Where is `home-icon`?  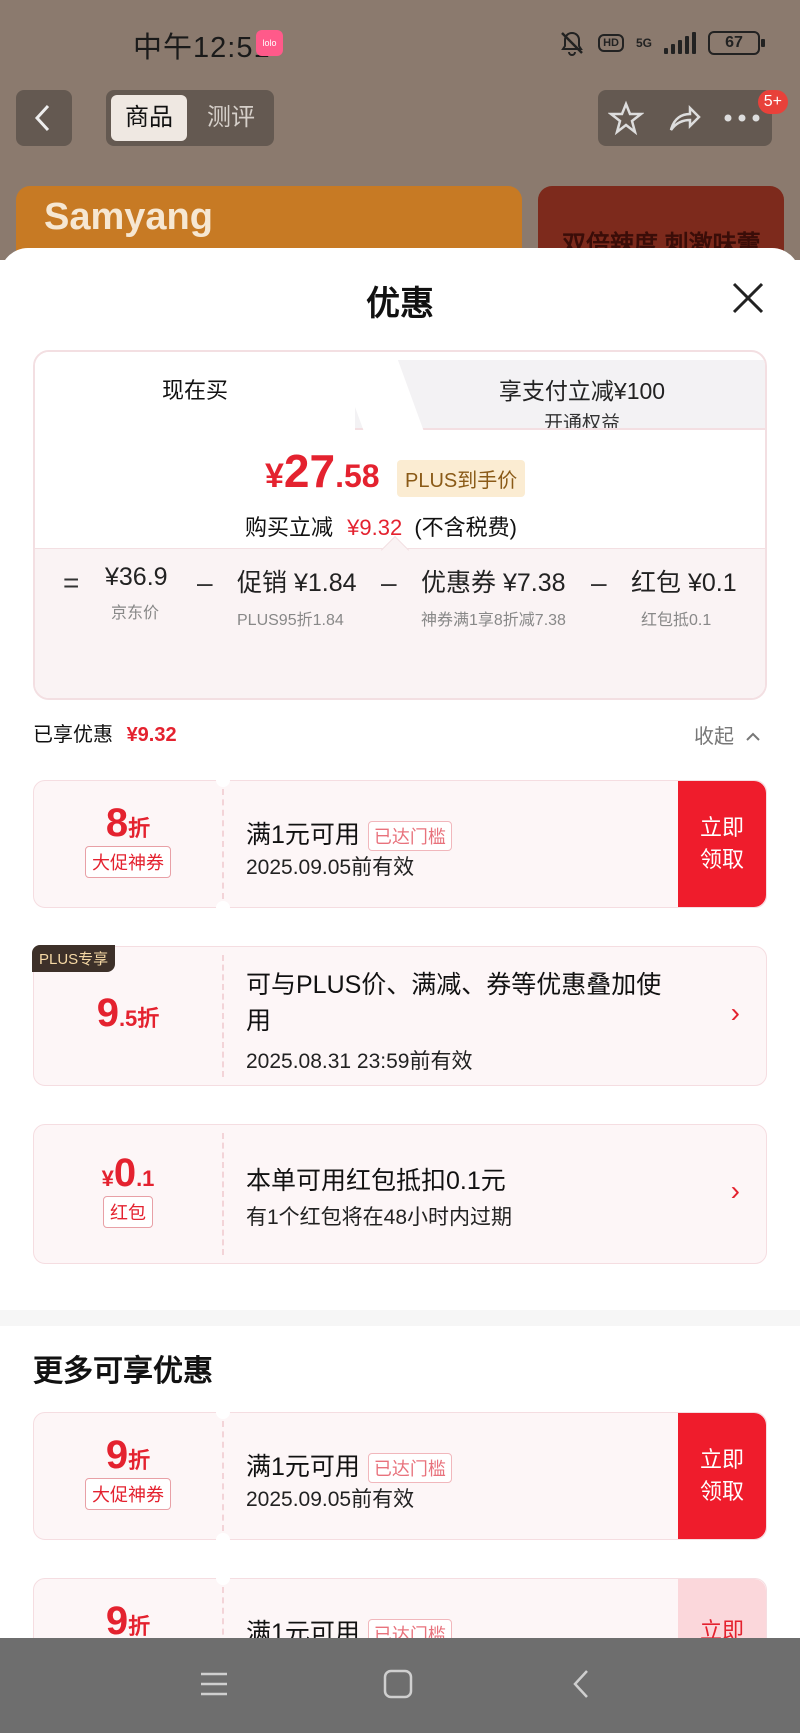 home-icon is located at coordinates (398, 1684).